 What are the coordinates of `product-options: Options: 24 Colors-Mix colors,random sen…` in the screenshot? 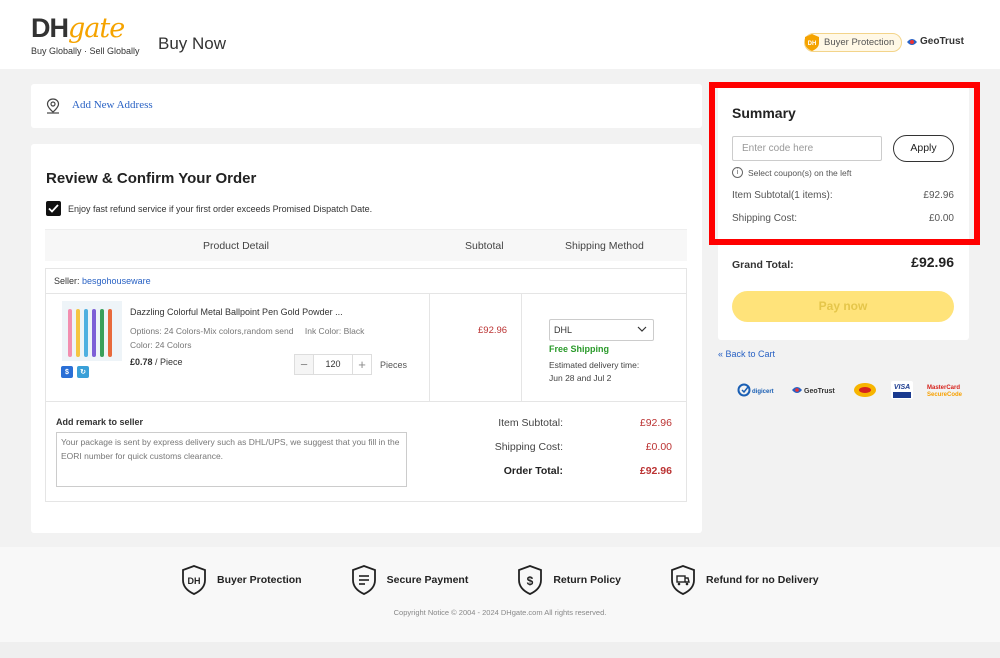 It's located at (265, 338).